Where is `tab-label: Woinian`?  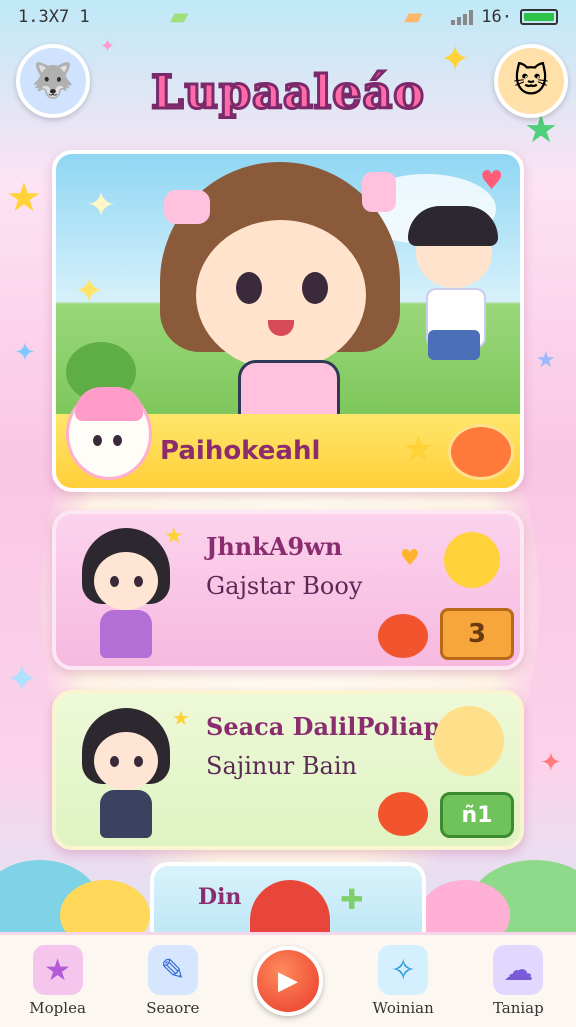
tab-label: Woinian is located at coordinates (403, 1008).